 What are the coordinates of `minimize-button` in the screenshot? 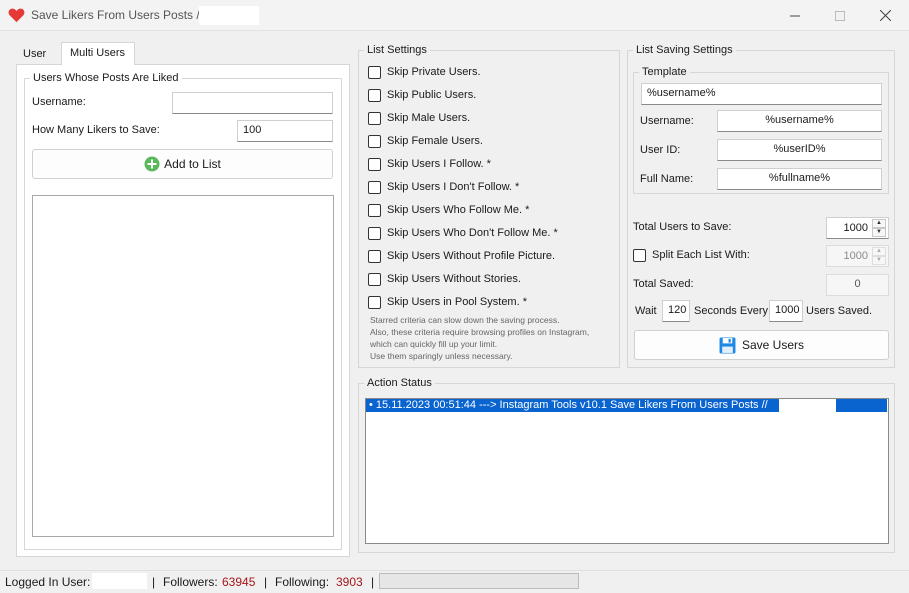 It's located at (795, 15).